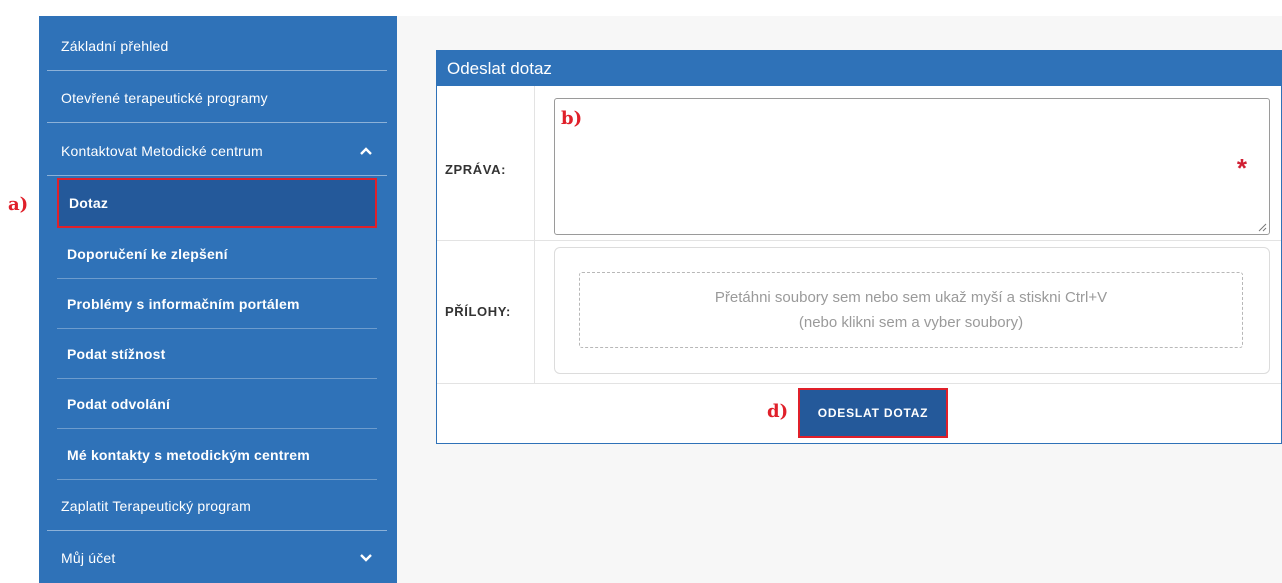  Describe the element at coordinates (1241, 168) in the screenshot. I see `required-asterisk-icon: *` at that location.